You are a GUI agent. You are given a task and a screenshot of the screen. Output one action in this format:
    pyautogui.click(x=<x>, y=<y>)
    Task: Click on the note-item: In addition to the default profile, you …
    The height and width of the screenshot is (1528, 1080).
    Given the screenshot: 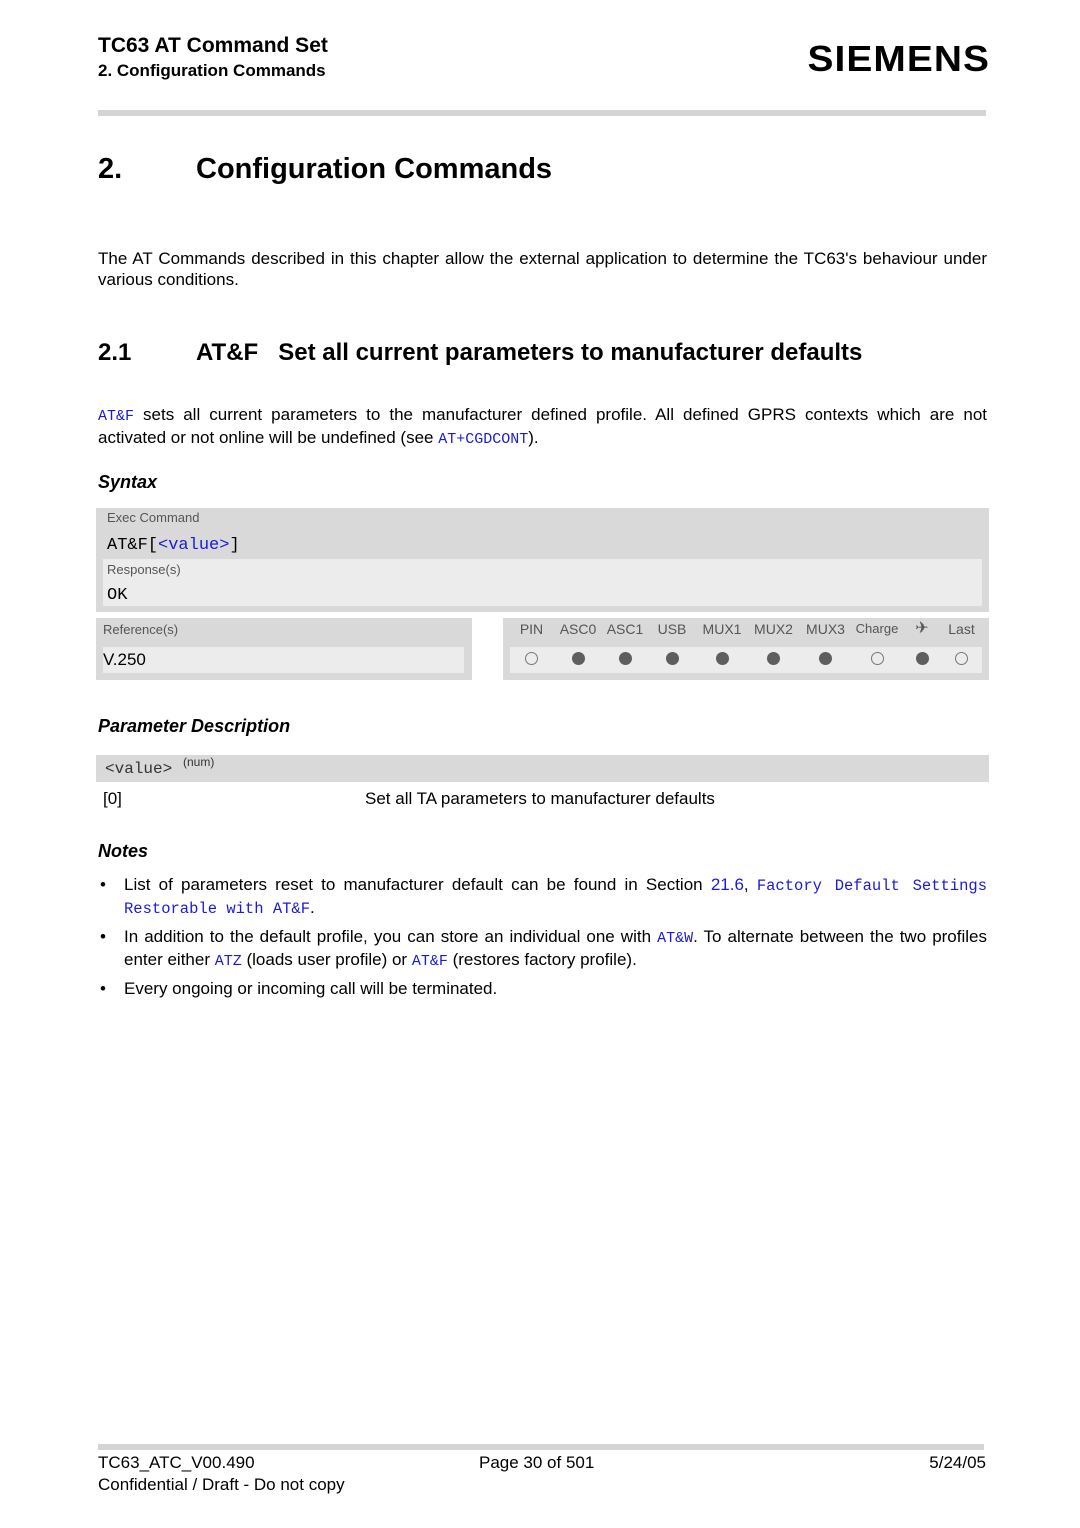 What is the action you would take?
    pyautogui.click(x=542, y=949)
    